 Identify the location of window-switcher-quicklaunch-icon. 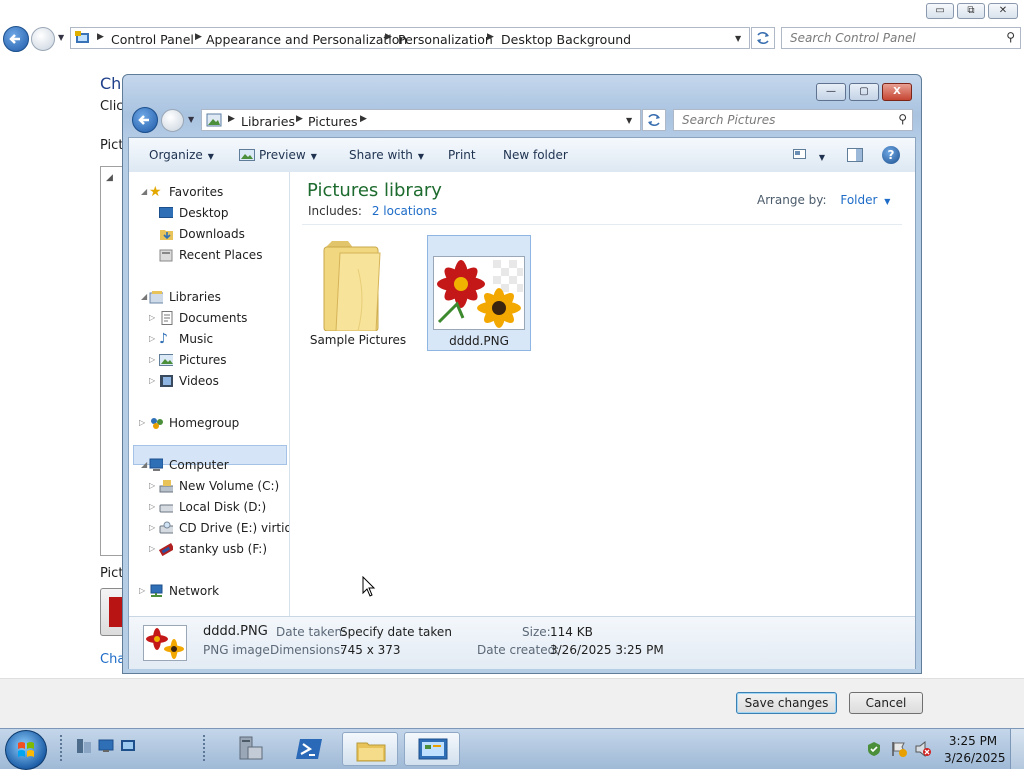
(128, 746).